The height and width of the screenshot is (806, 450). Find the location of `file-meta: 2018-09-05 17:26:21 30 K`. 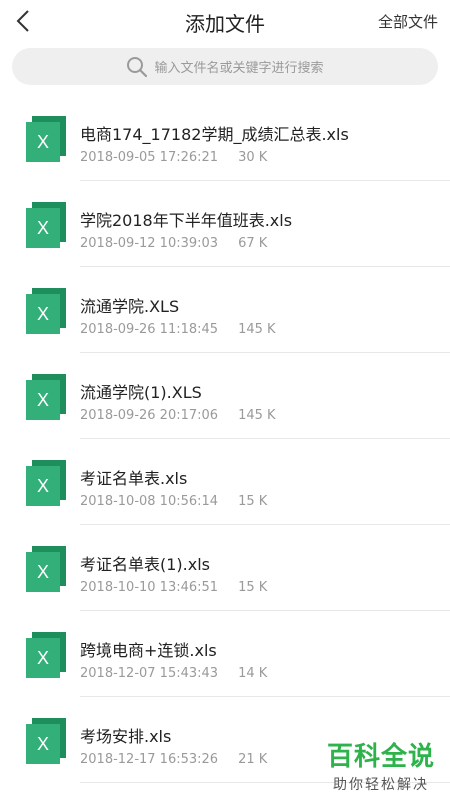

file-meta: 2018-09-05 17:26:21 30 K is located at coordinates (173, 157).